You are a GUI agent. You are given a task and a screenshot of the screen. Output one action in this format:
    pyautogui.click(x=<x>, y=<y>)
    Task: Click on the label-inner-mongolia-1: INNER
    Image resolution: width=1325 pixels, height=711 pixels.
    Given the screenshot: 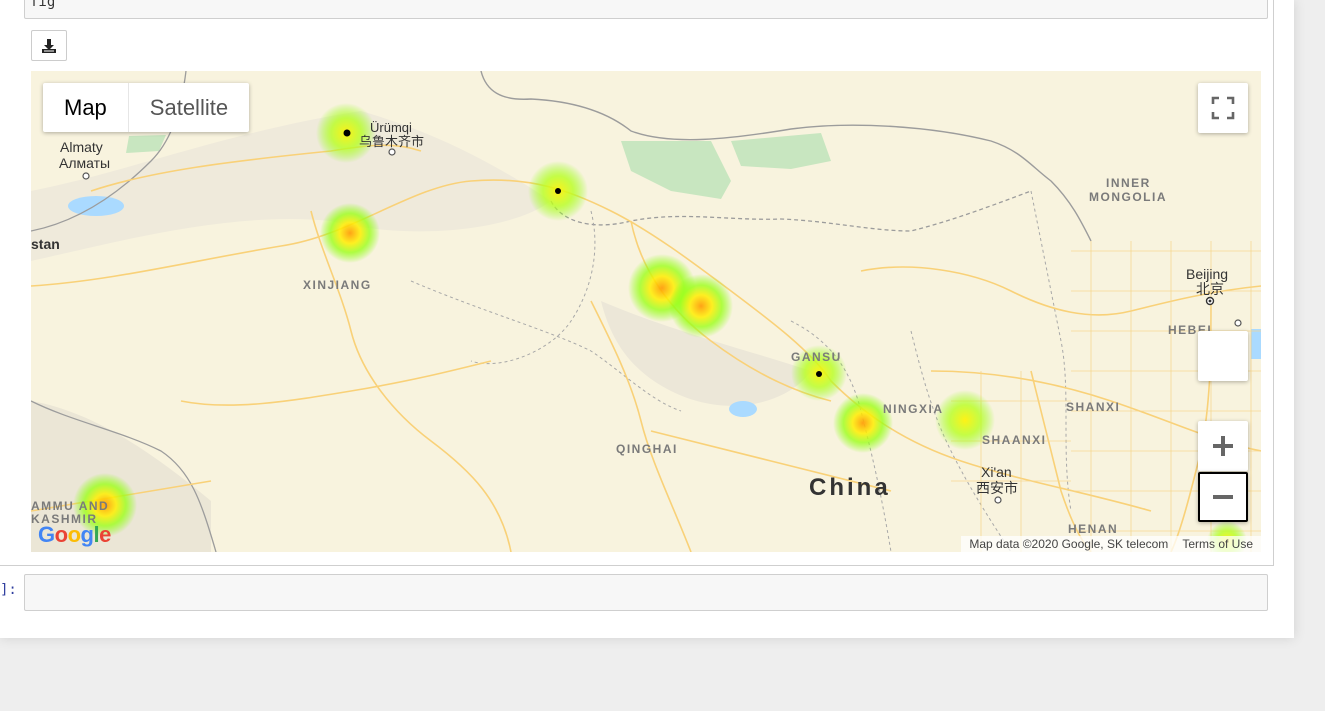 What is the action you would take?
    pyautogui.click(x=1128, y=183)
    